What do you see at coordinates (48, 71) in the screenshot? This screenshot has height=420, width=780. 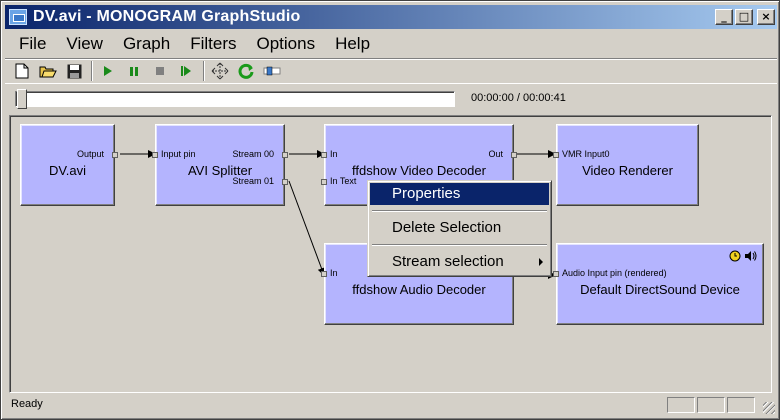 I see `open-folder-icon` at bounding box center [48, 71].